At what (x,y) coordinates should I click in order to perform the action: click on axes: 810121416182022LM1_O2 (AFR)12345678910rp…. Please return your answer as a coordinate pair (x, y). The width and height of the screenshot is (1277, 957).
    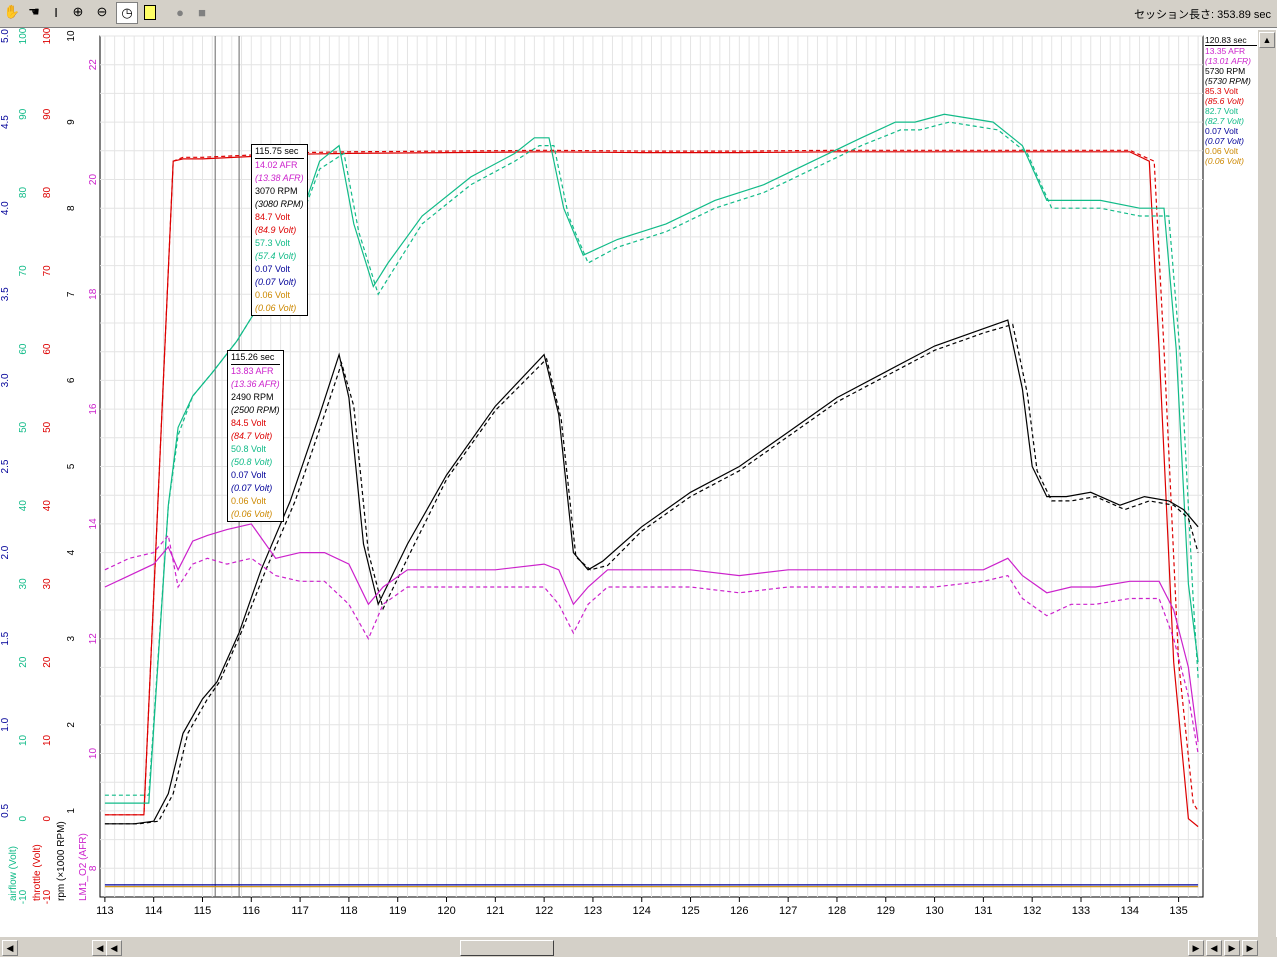
    Looking at the image, I should click on (49, 466).